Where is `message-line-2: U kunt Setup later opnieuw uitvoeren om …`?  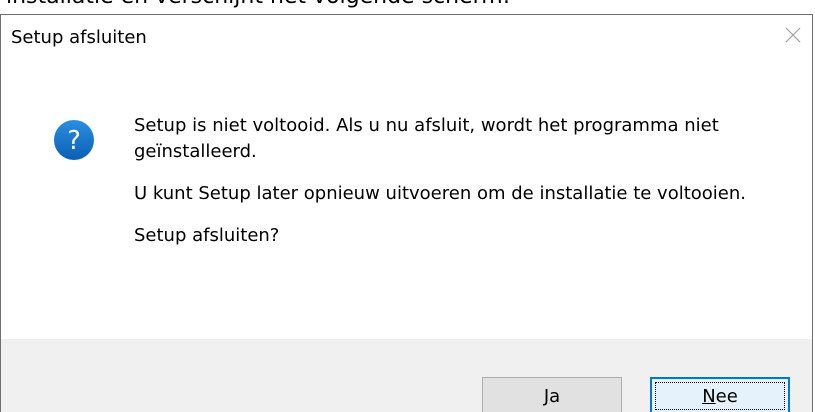
message-line-2: U kunt Setup later opnieuw uitvoeren om … is located at coordinates (440, 193).